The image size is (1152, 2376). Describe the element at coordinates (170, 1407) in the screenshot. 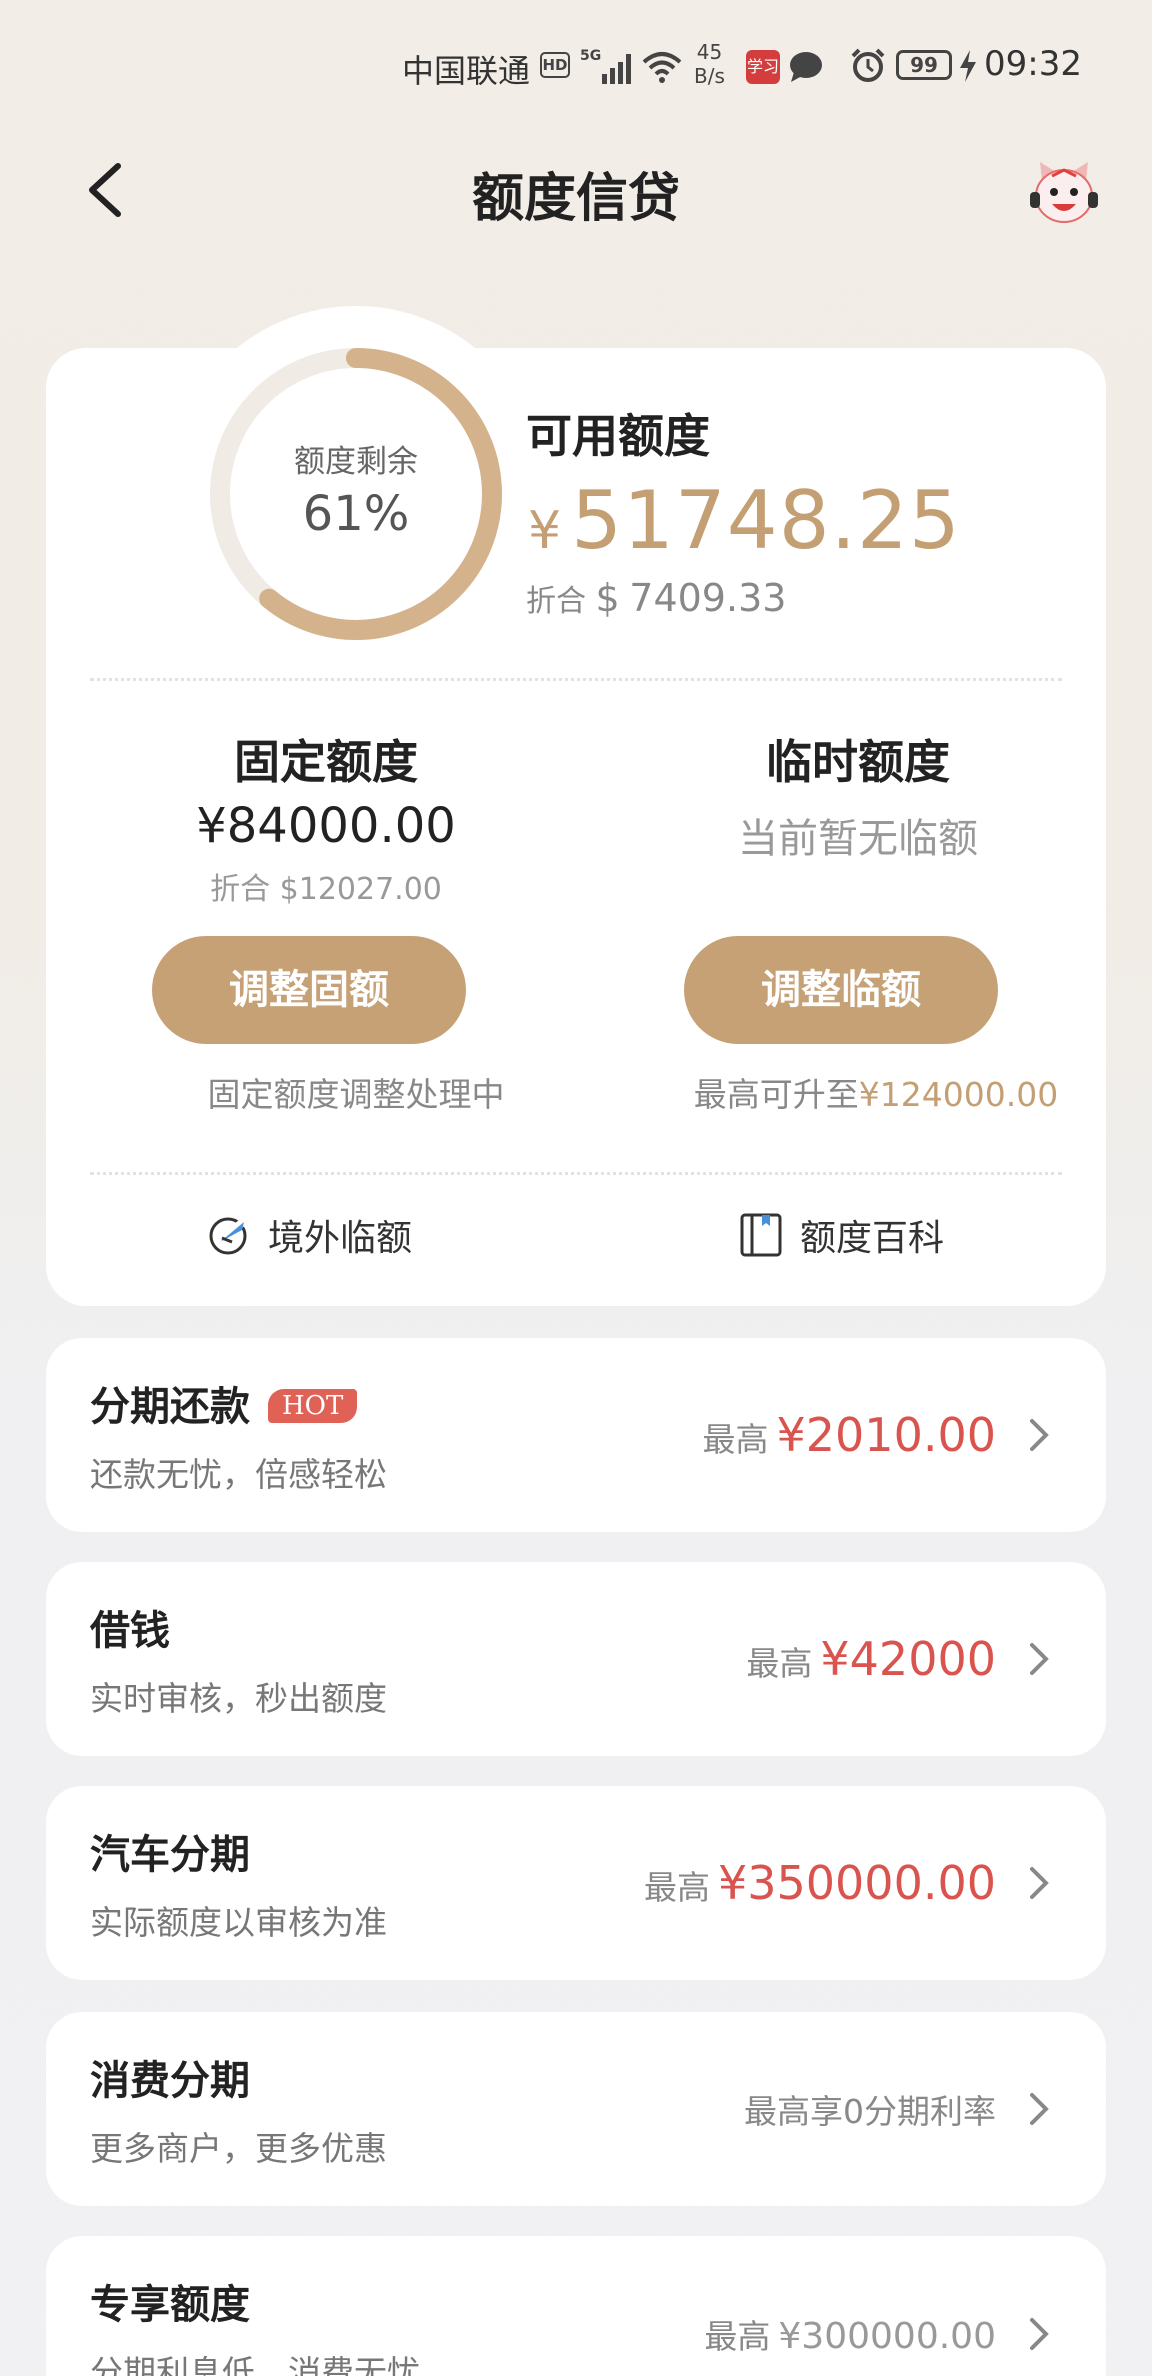

I see `installment-title-text: 分期还款` at that location.